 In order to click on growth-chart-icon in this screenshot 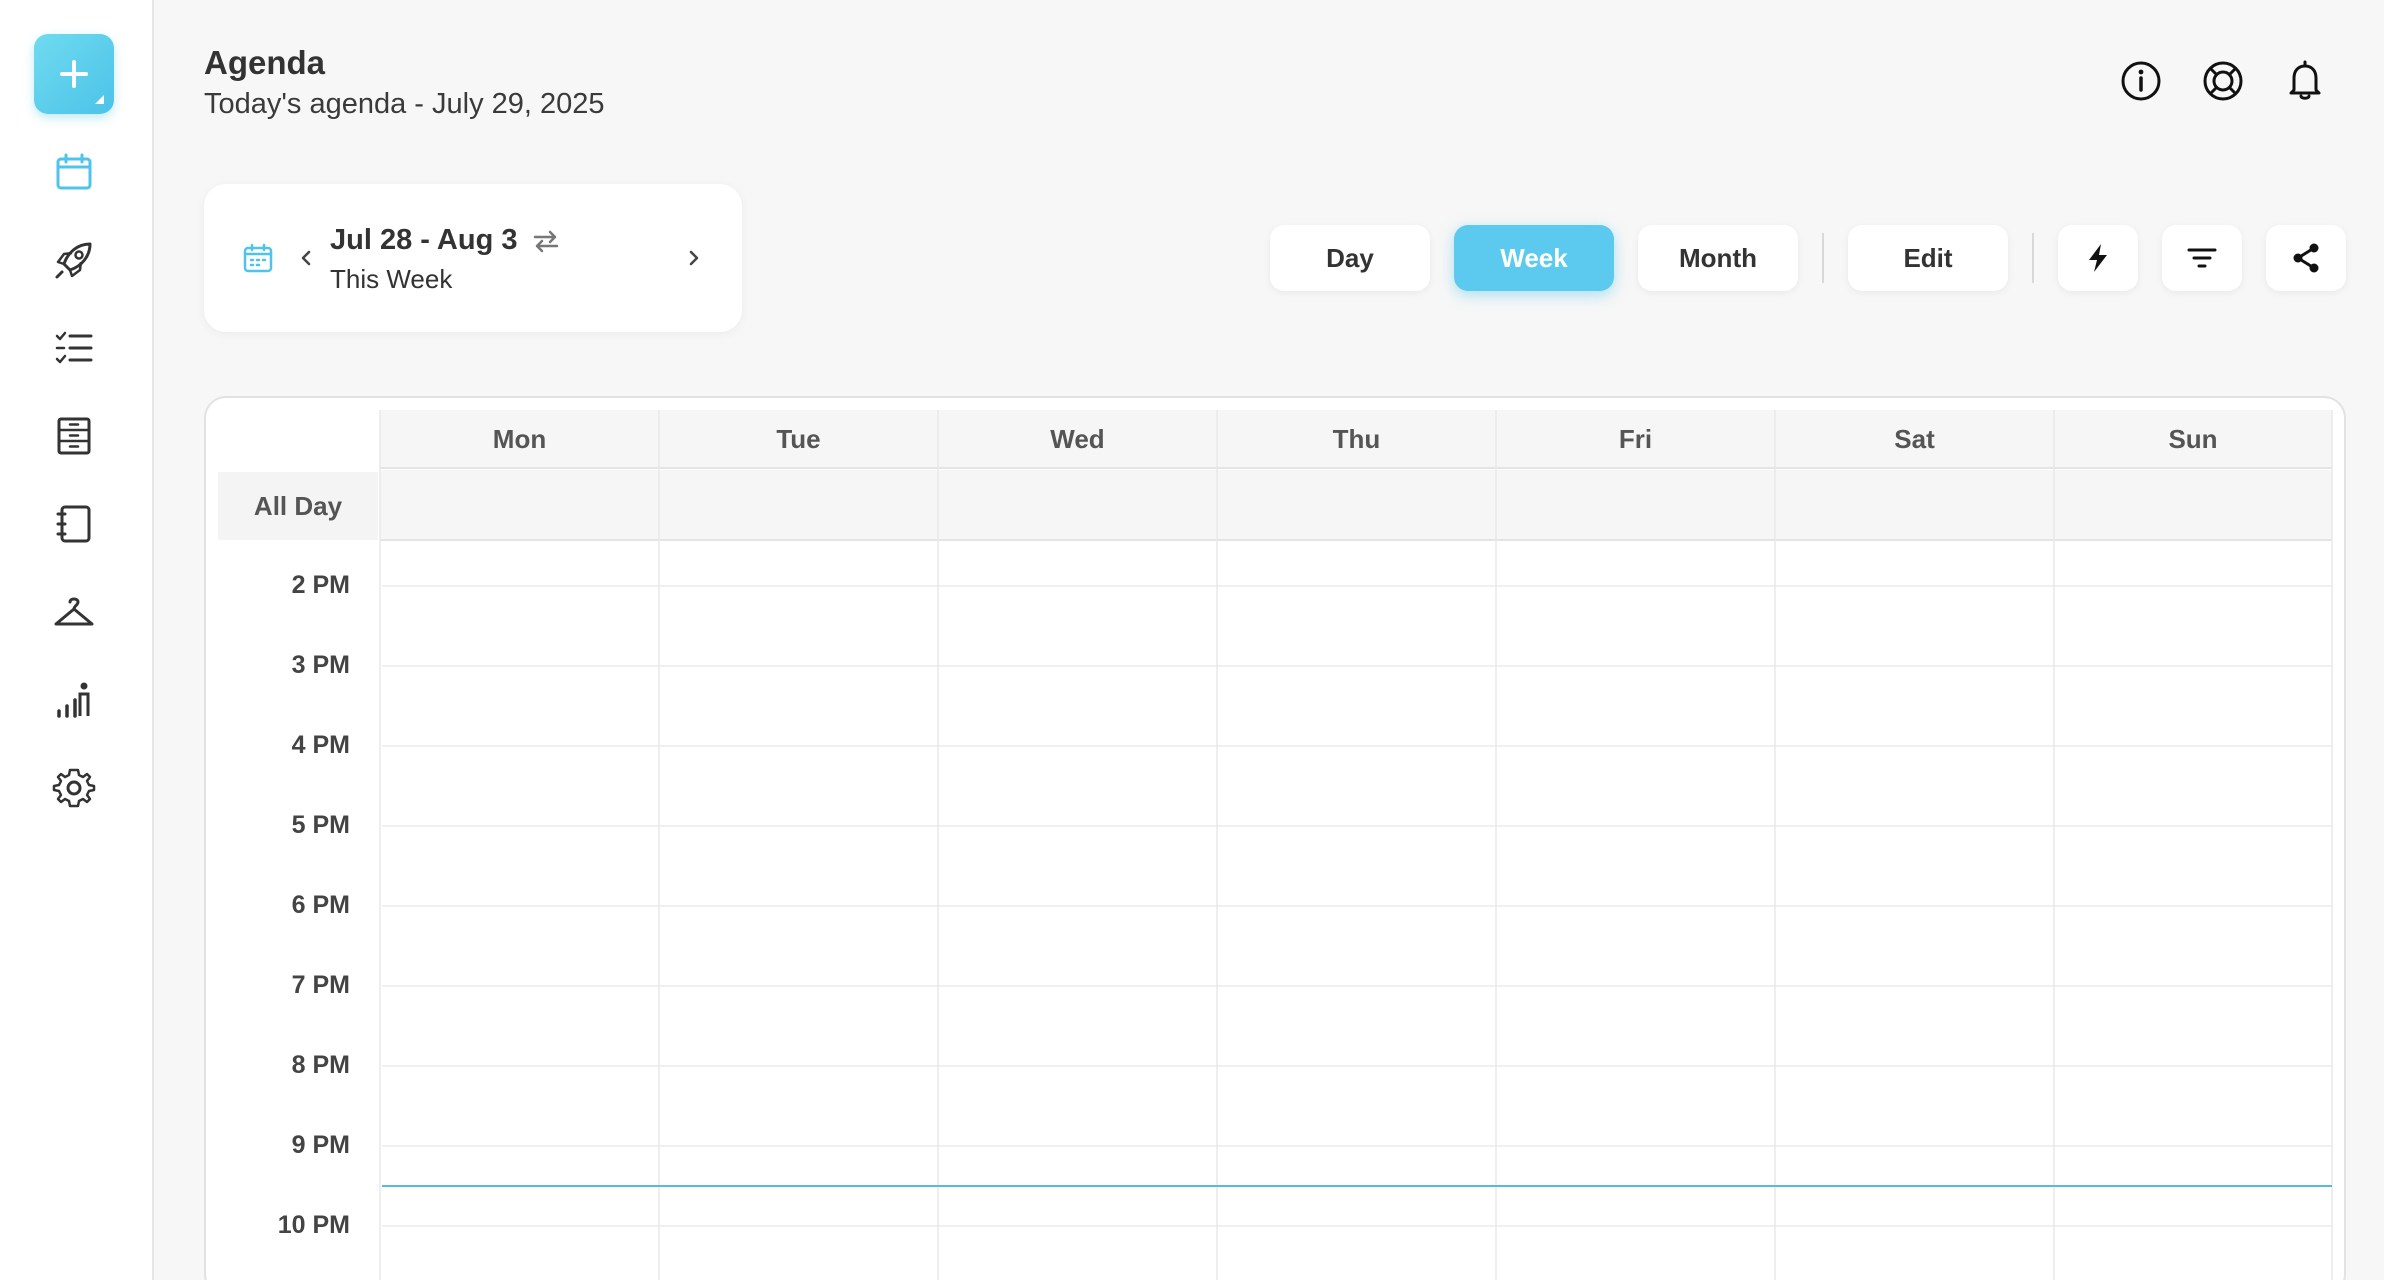, I will do `click(73, 700)`.